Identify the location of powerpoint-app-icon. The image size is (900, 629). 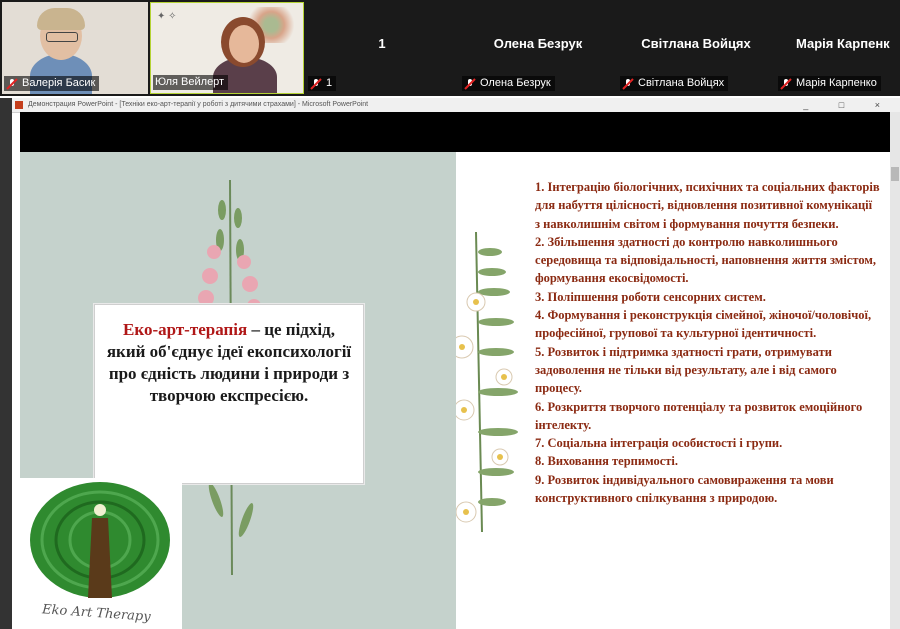
(19, 105).